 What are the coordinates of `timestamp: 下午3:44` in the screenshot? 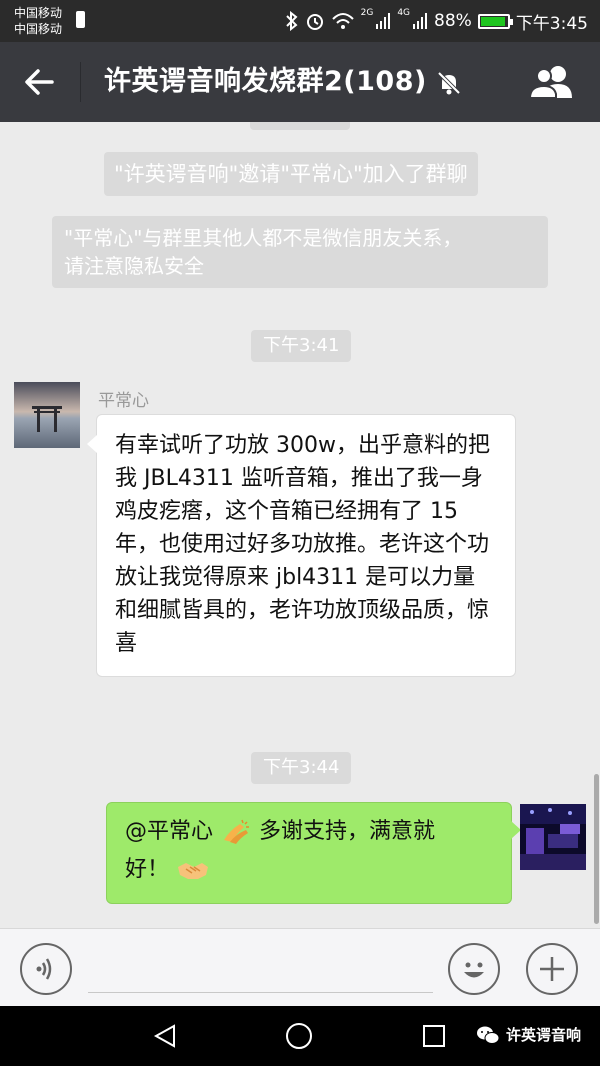 It's located at (301, 768).